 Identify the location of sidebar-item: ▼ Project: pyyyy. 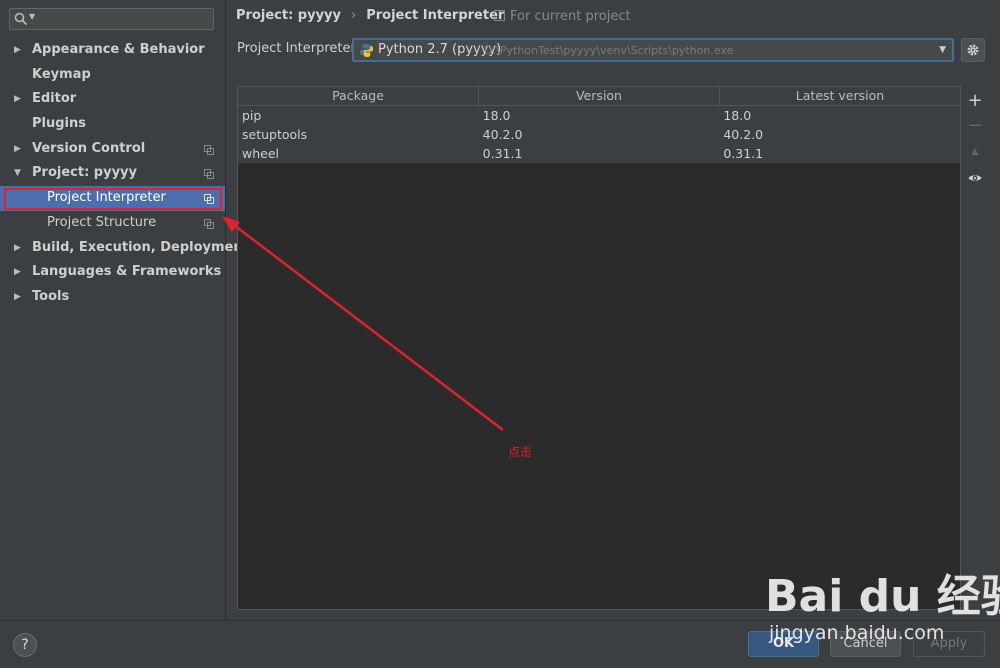
(112, 173).